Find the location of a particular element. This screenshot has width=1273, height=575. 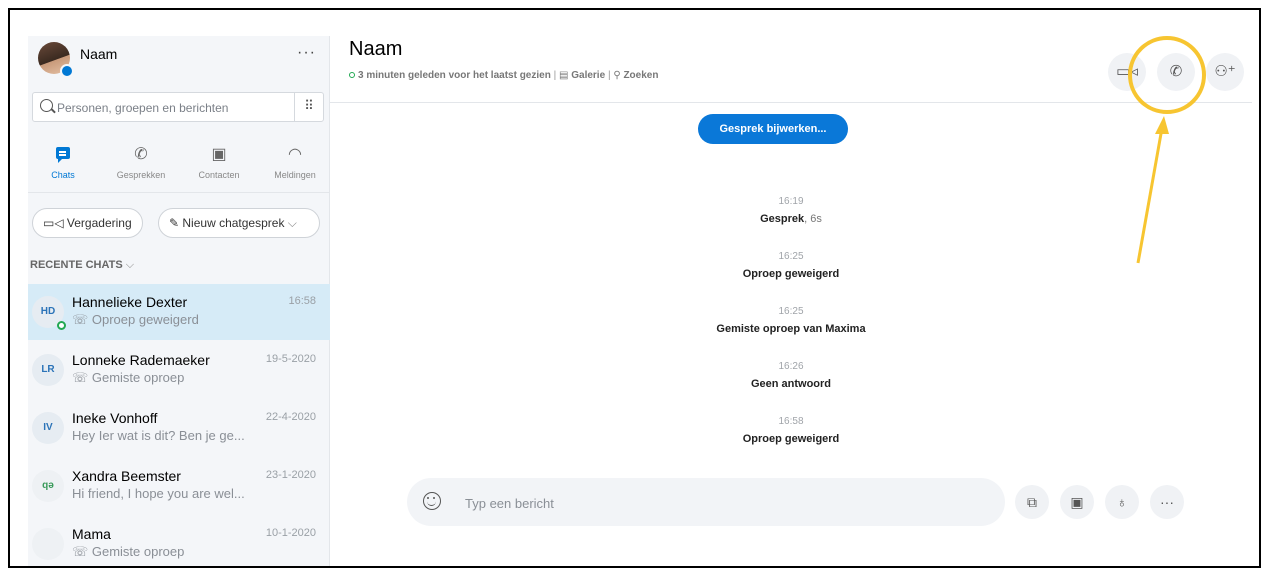

header-divider is located at coordinates (791, 102).